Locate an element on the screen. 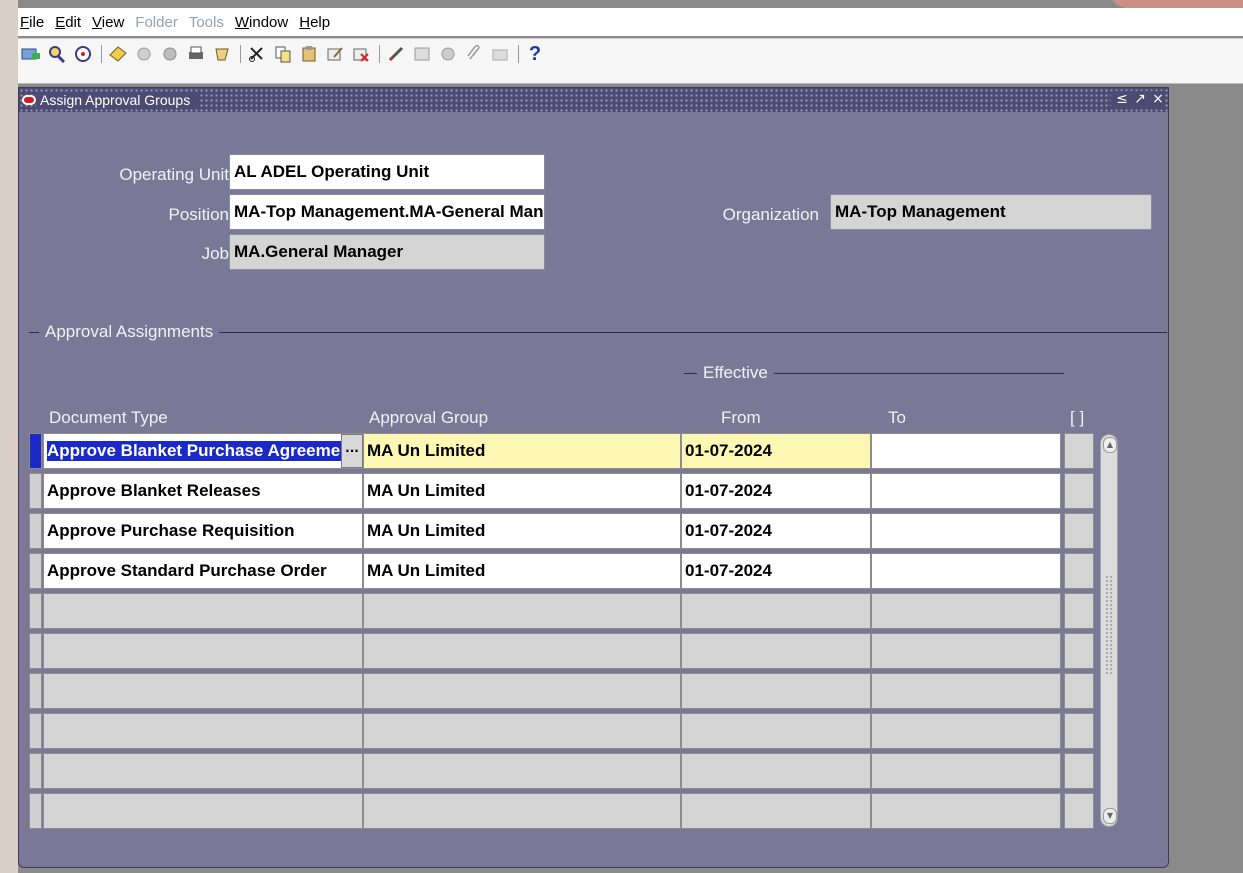  navigator-icon is located at coordinates (83, 54).